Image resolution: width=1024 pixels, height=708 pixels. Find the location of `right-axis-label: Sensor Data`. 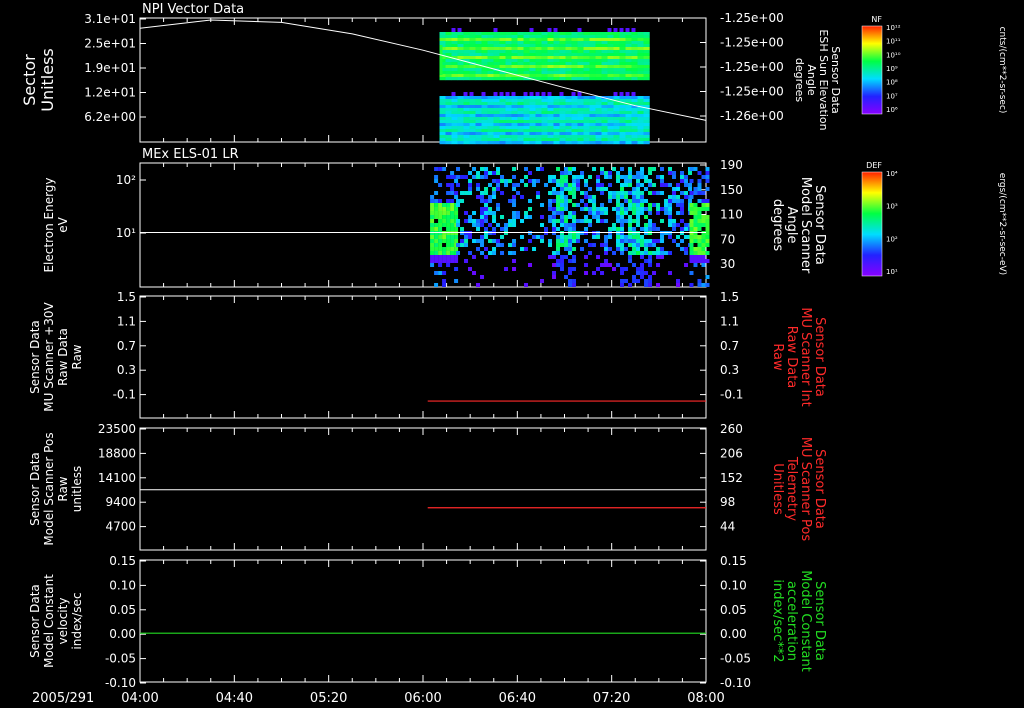

right-axis-label: Sensor Data is located at coordinates (819, 357).